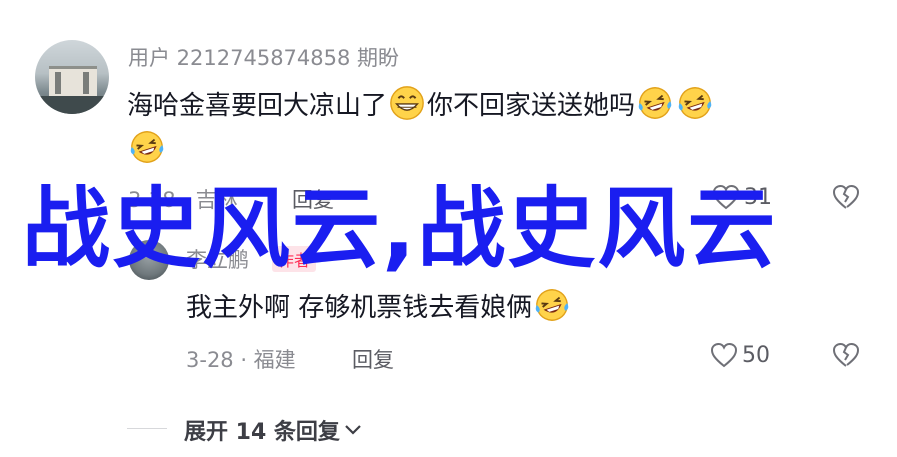  I want to click on expand-replies-label: 展开 14 条回复, so click(262, 432).